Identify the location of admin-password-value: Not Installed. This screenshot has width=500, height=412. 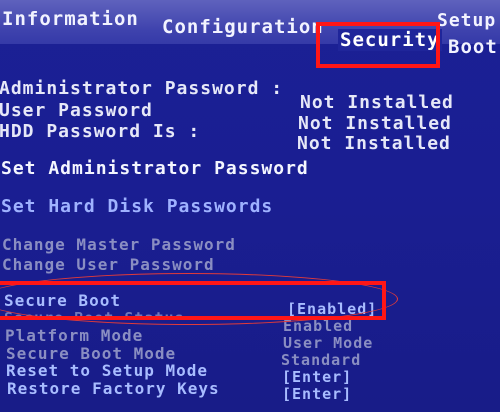
(377, 102).